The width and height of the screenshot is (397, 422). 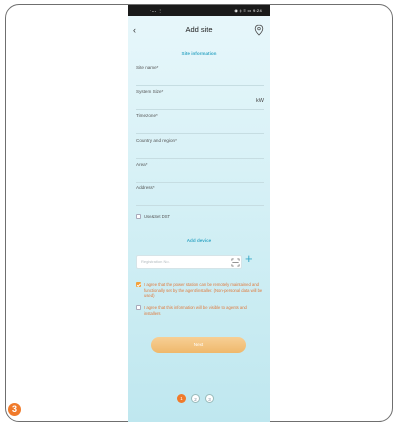 What do you see at coordinates (235, 262) in the screenshot?
I see `scan-qr-icon` at bounding box center [235, 262].